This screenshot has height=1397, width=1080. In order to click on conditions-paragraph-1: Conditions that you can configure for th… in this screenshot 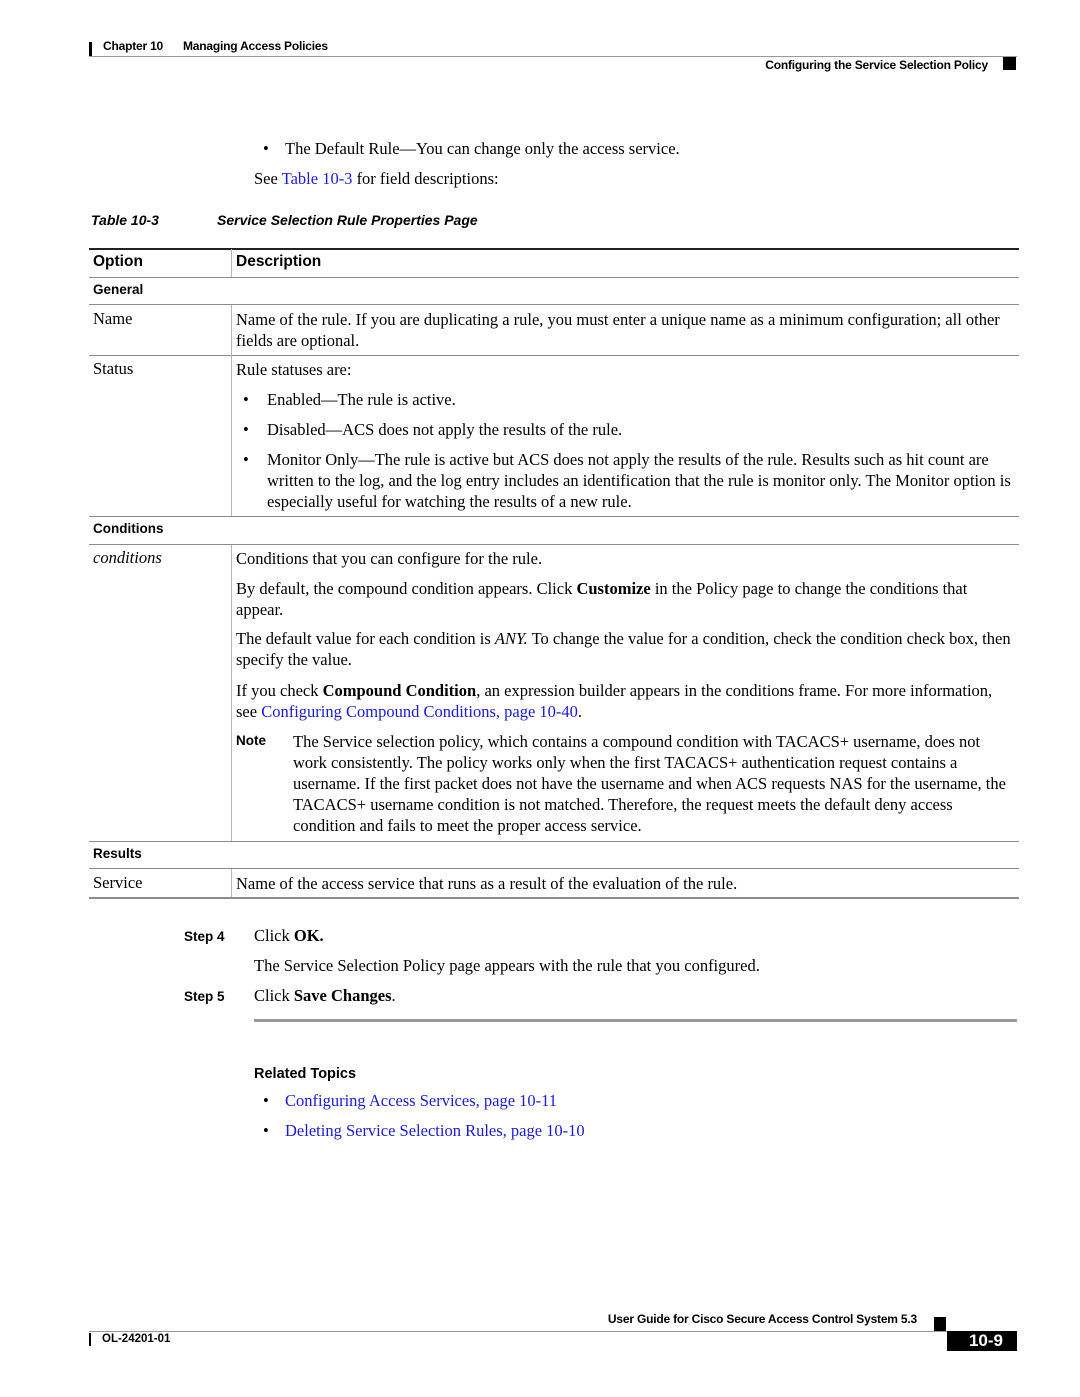, I will do `click(389, 558)`.